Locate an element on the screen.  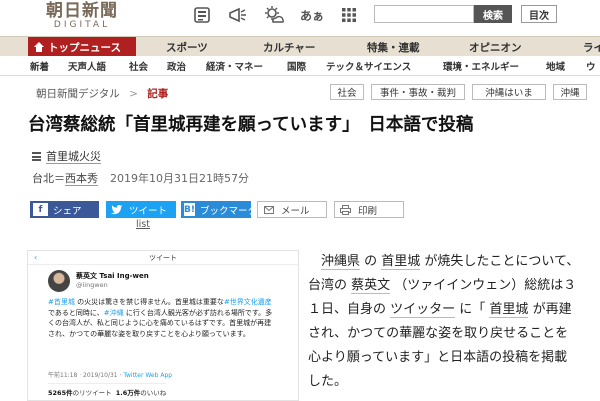
like-label: のいいね is located at coordinates (153, 393).